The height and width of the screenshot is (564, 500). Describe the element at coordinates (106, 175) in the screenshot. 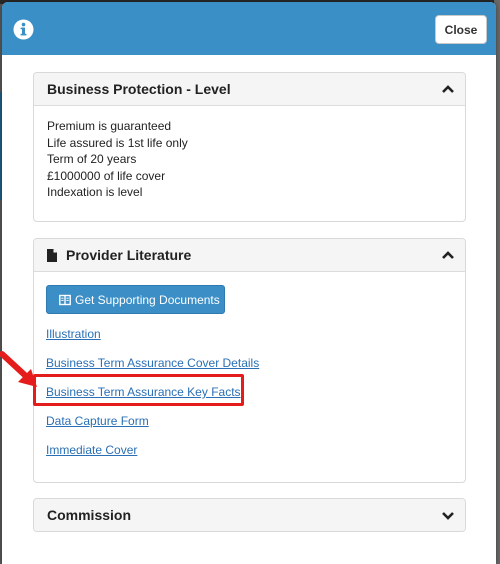

I see `detail-line: £1000000 of life cover` at that location.